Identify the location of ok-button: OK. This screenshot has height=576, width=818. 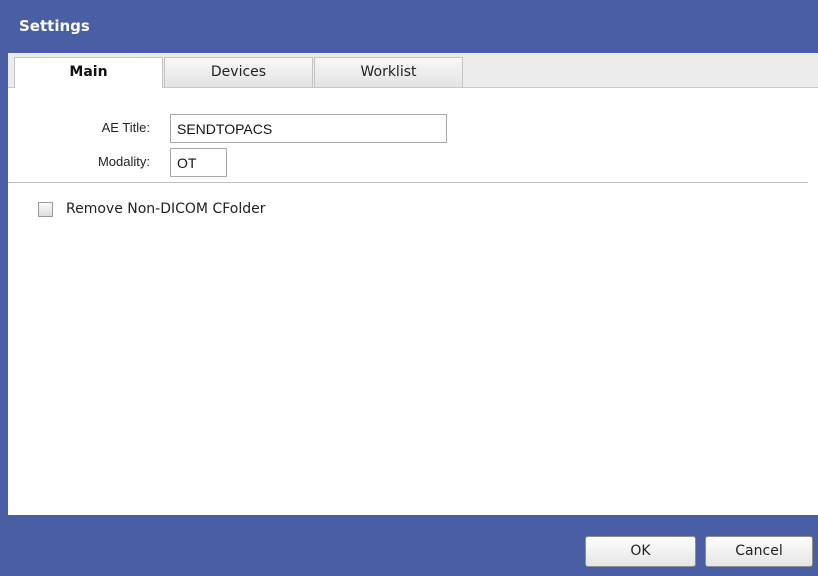
(640, 551).